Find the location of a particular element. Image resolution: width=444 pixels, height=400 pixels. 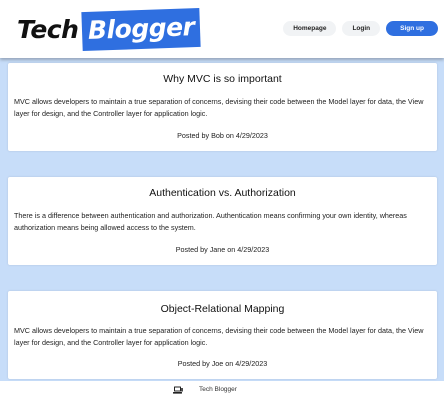

logo-tech-text: Tech is located at coordinates (48, 29).